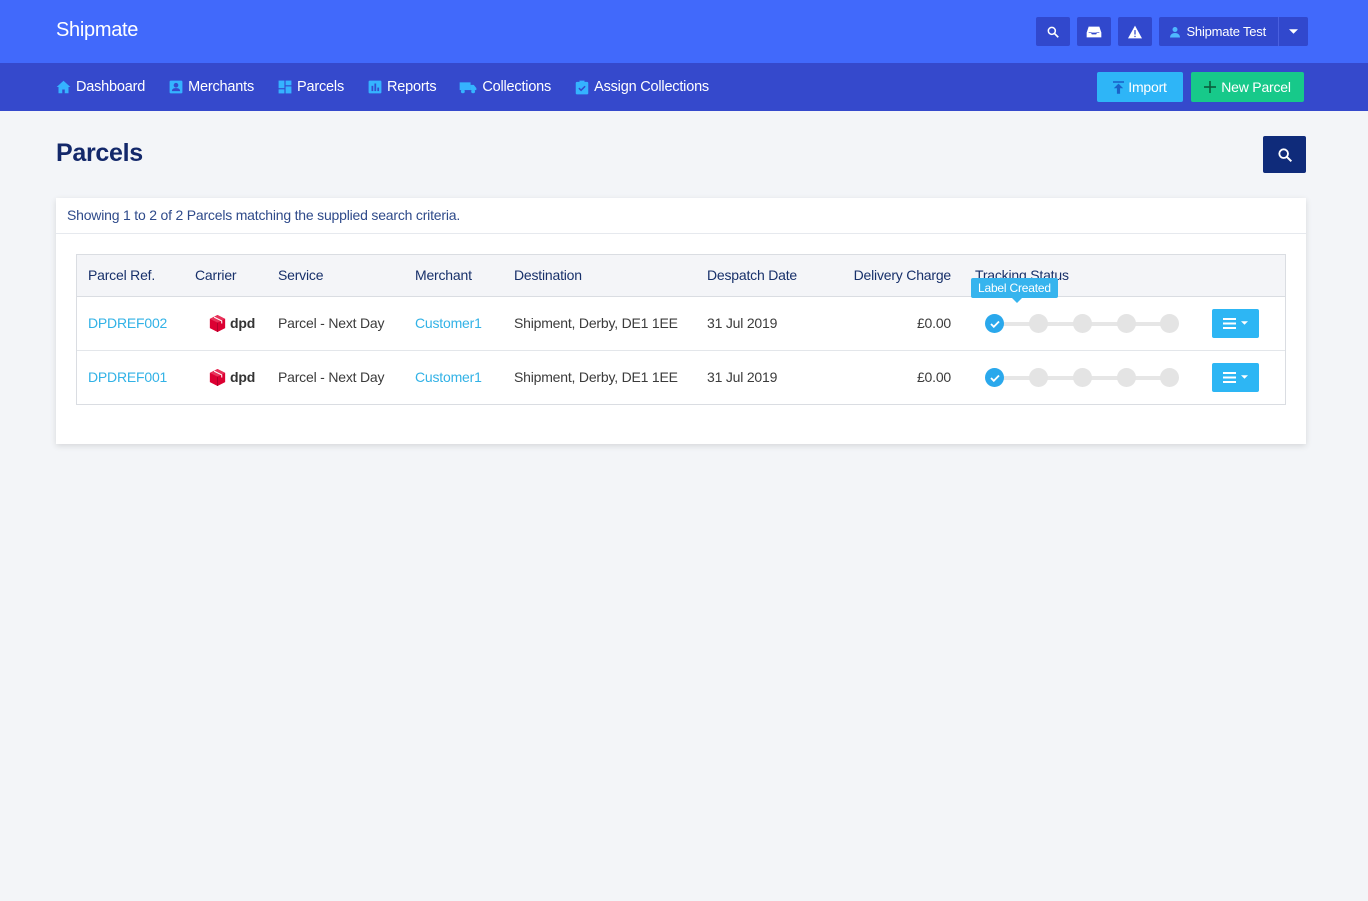 Image resolution: width=1368 pixels, height=901 pixels. I want to click on bar-chart-icon, so click(374, 87).